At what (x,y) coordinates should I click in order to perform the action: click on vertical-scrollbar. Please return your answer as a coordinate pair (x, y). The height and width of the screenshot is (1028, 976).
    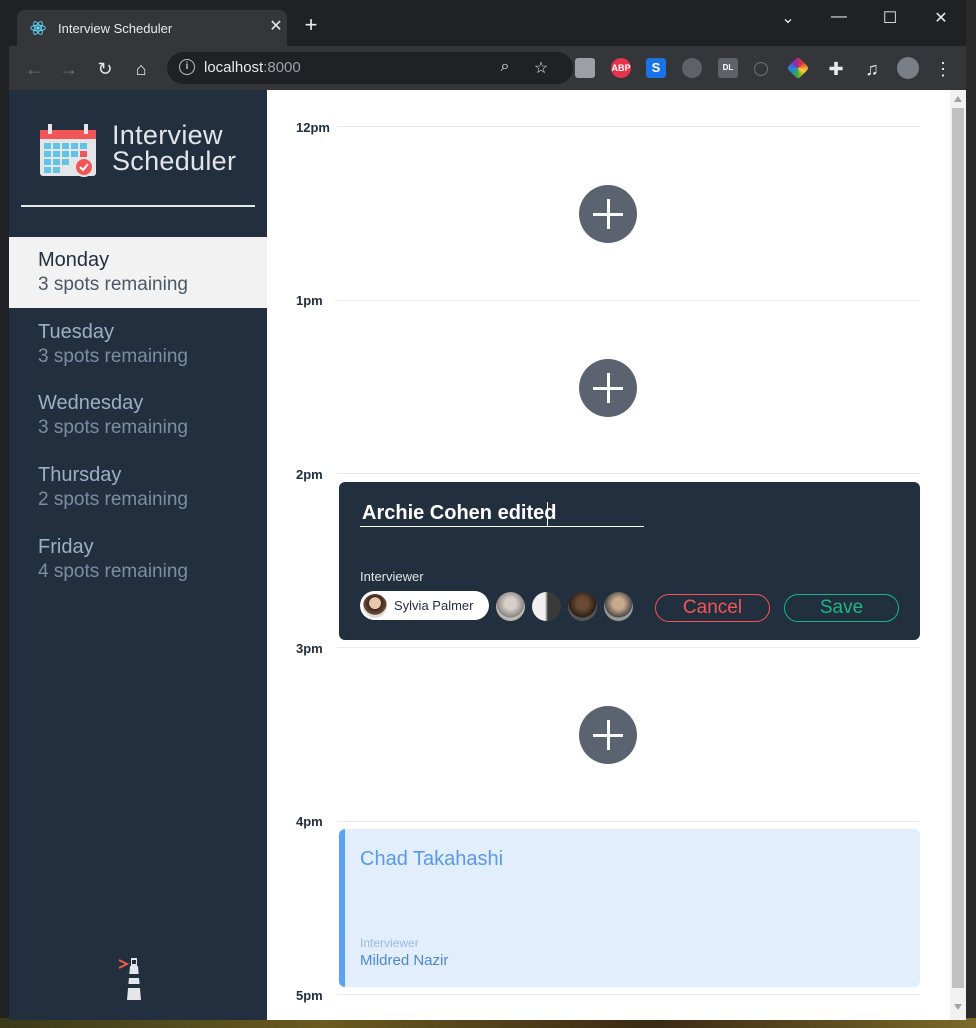
    Looking at the image, I should click on (958, 555).